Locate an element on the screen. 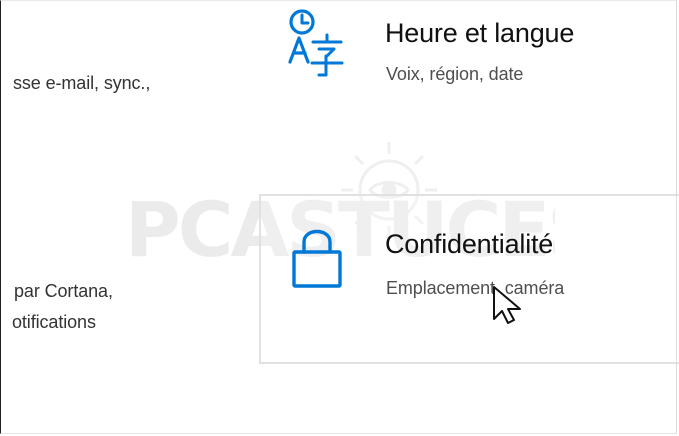 The width and height of the screenshot is (679, 436). time-language-subtitle: Voix, région, date is located at coordinates (455, 74).